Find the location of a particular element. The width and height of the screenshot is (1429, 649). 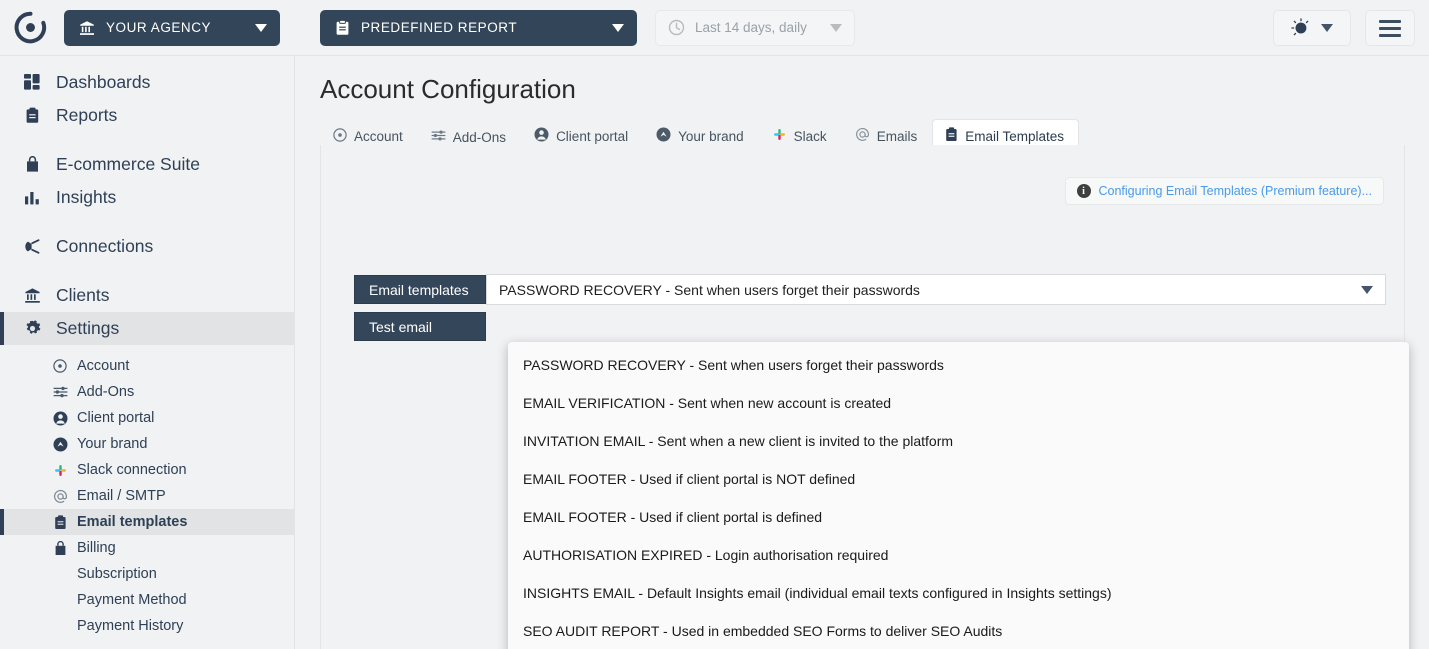

agency-selector-label: YOUR AGENCY is located at coordinates (159, 27).